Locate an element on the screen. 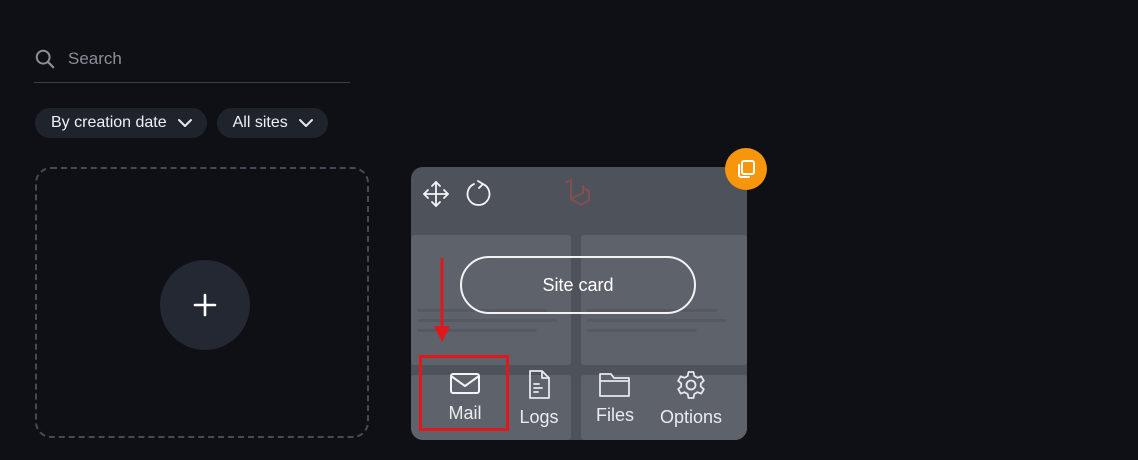 The width and height of the screenshot is (1138, 460). site-filter-dropdown: All sites is located at coordinates (272, 123).